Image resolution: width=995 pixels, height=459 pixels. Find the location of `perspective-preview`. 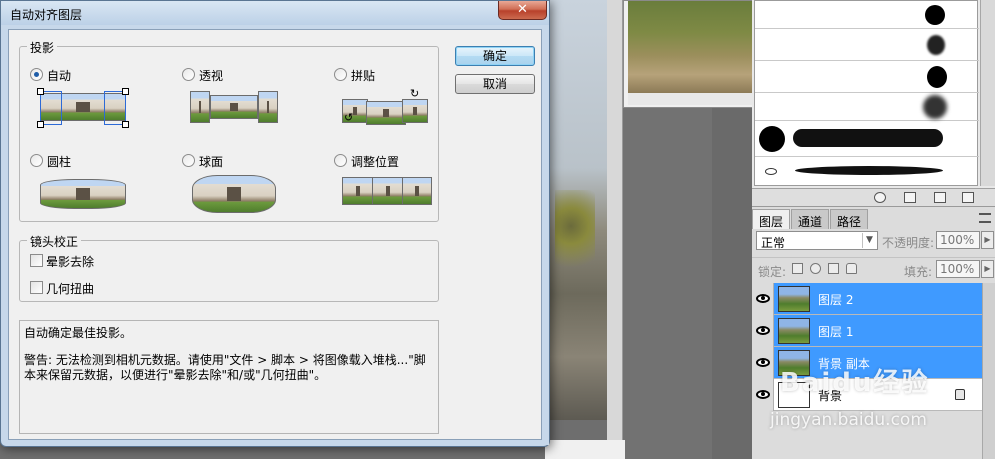

perspective-preview is located at coordinates (234, 107).